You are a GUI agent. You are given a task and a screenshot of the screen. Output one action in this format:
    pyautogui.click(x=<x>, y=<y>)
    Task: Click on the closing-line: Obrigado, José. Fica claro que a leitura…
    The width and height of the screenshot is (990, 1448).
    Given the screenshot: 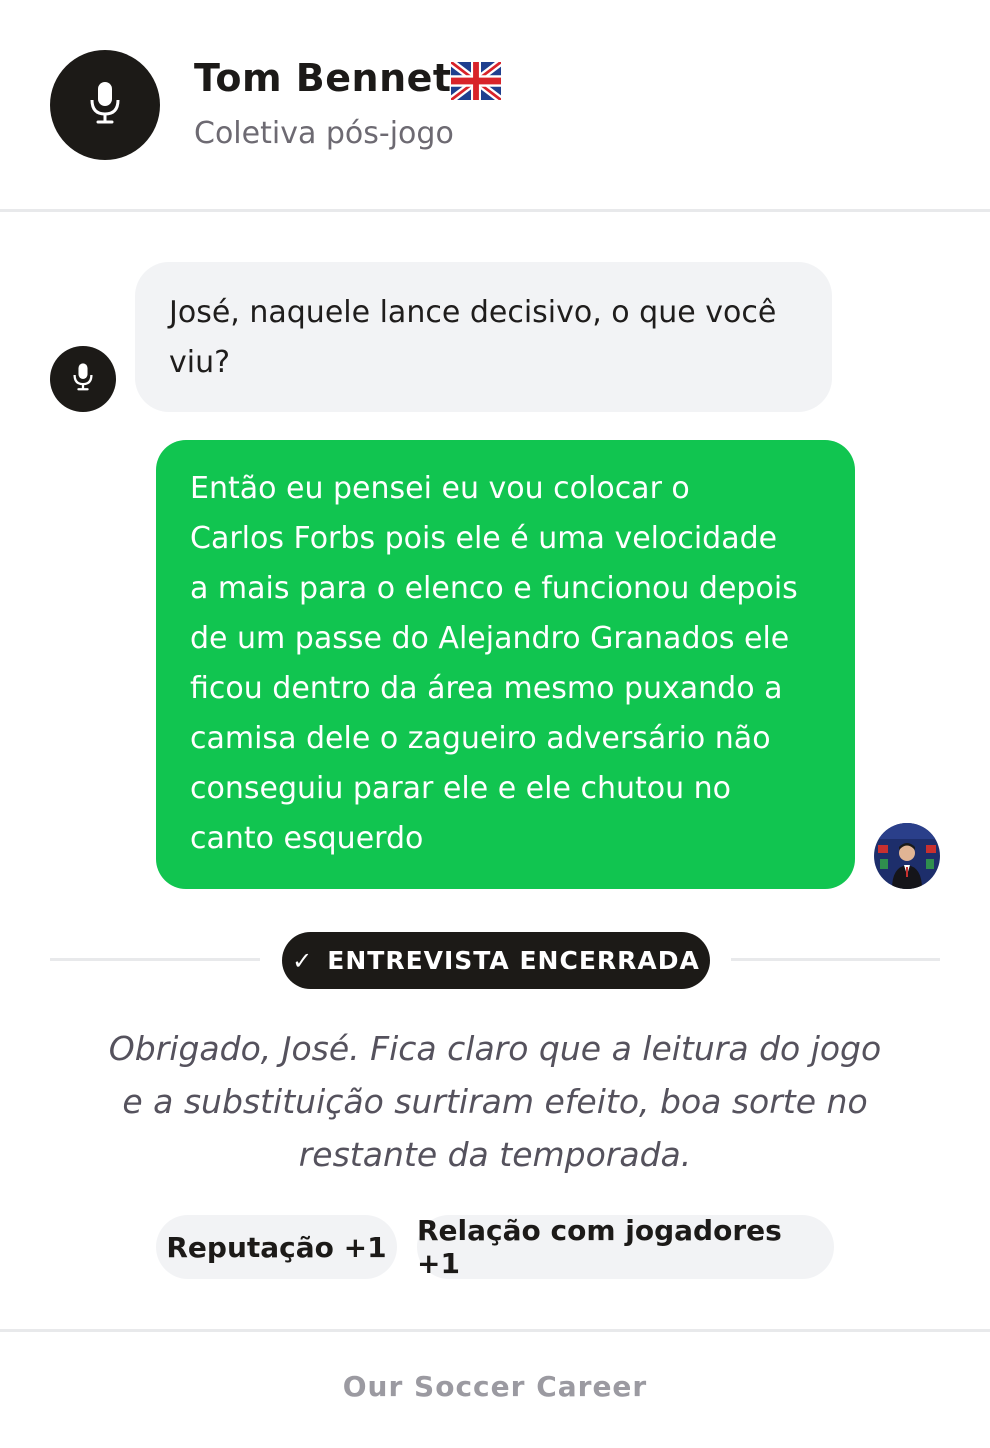 What is the action you would take?
    pyautogui.click(x=495, y=1048)
    